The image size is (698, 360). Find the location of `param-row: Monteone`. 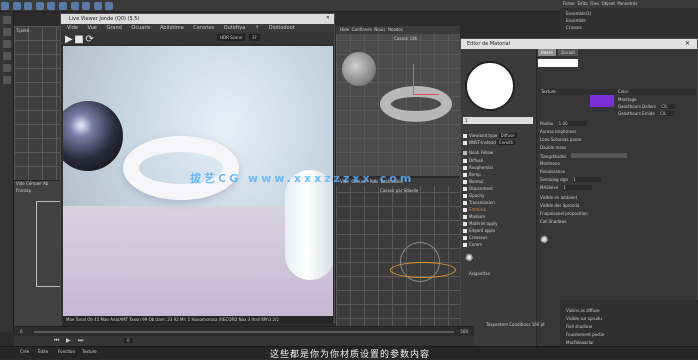

param-row: Monteone is located at coordinates (617, 164).